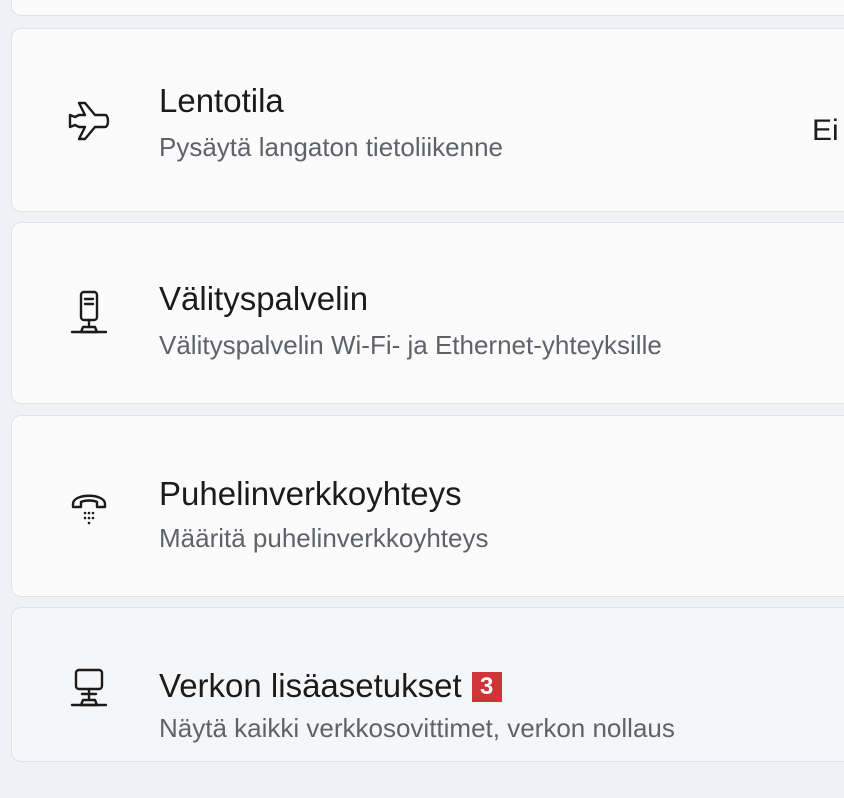 This screenshot has height=798, width=844. Describe the element at coordinates (89, 121) in the screenshot. I see `airplane-icon` at that location.